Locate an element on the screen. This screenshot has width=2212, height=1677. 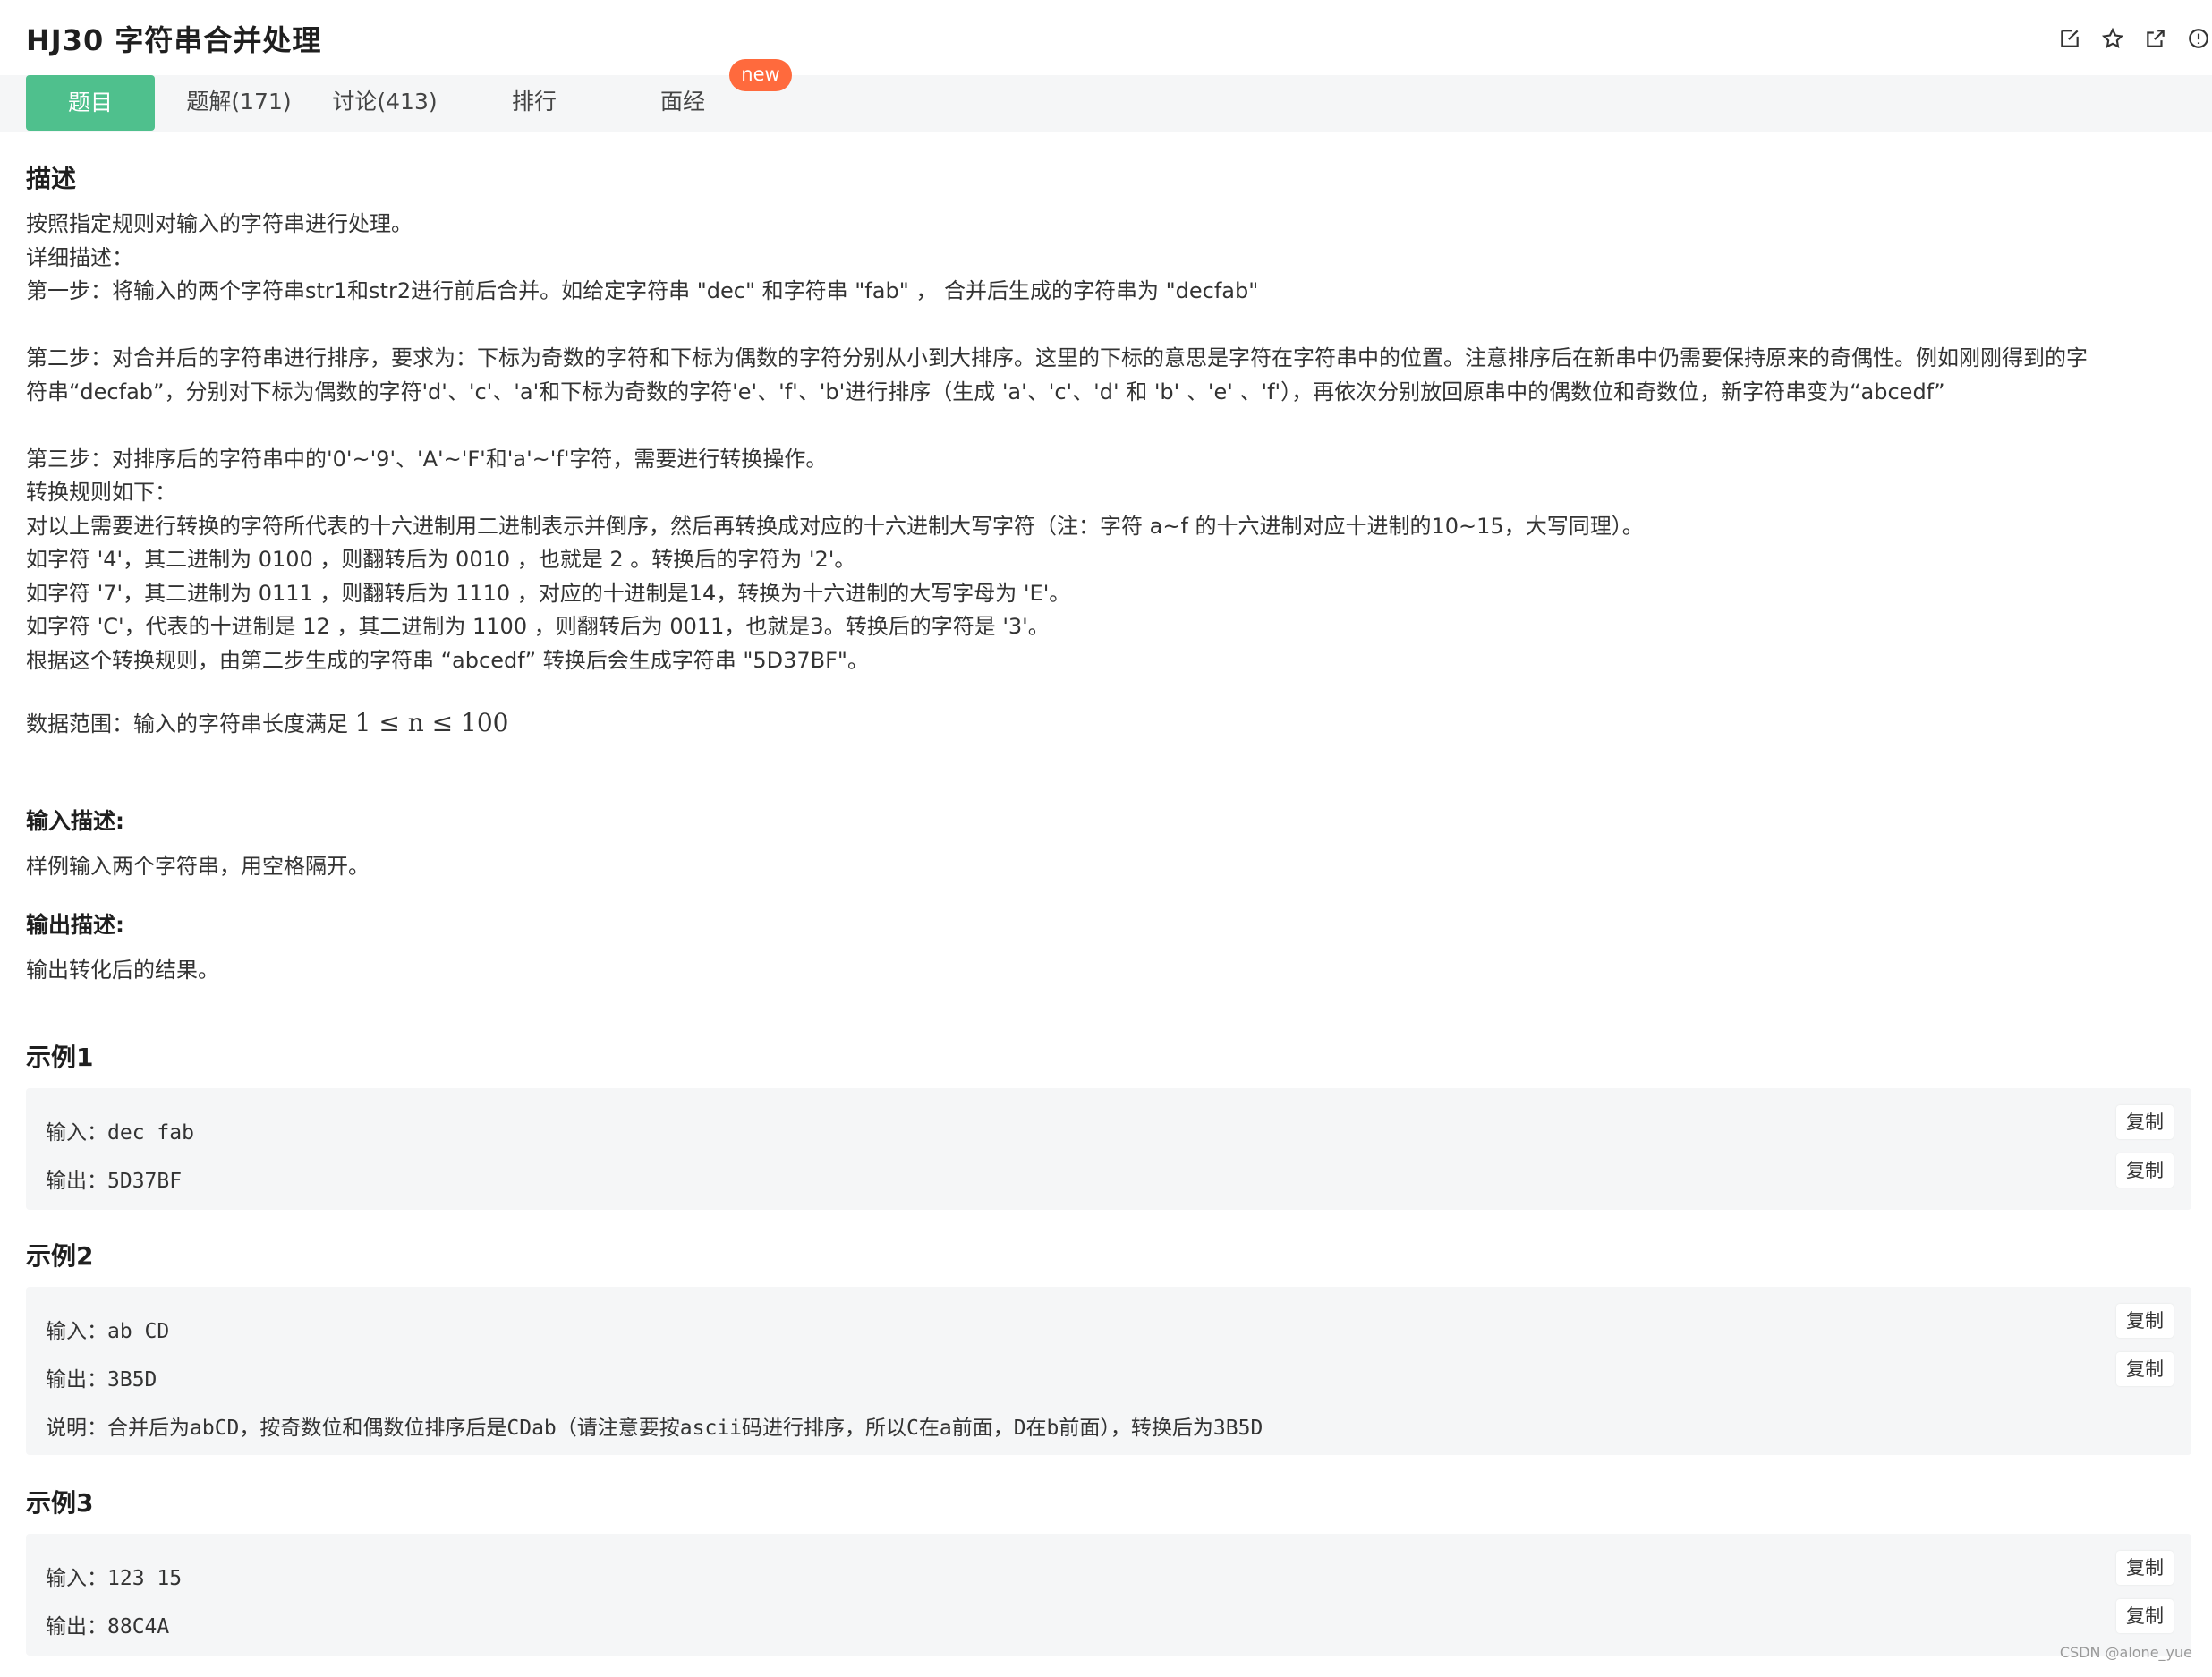
example-input-value: ab CD is located at coordinates (138, 1331).